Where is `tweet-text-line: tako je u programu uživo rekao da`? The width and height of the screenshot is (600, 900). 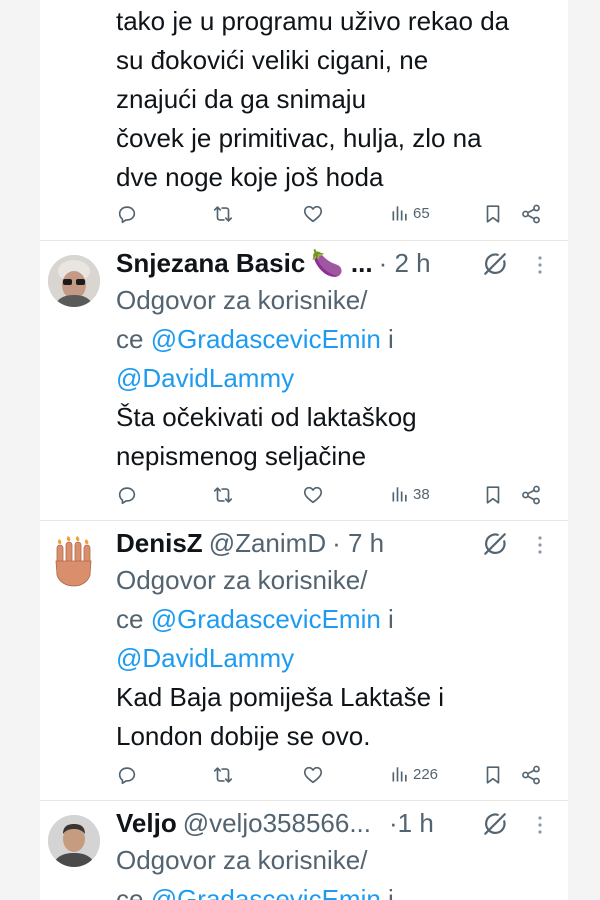 tweet-text-line: tako je u programu uživo rekao da is located at coordinates (313, 21).